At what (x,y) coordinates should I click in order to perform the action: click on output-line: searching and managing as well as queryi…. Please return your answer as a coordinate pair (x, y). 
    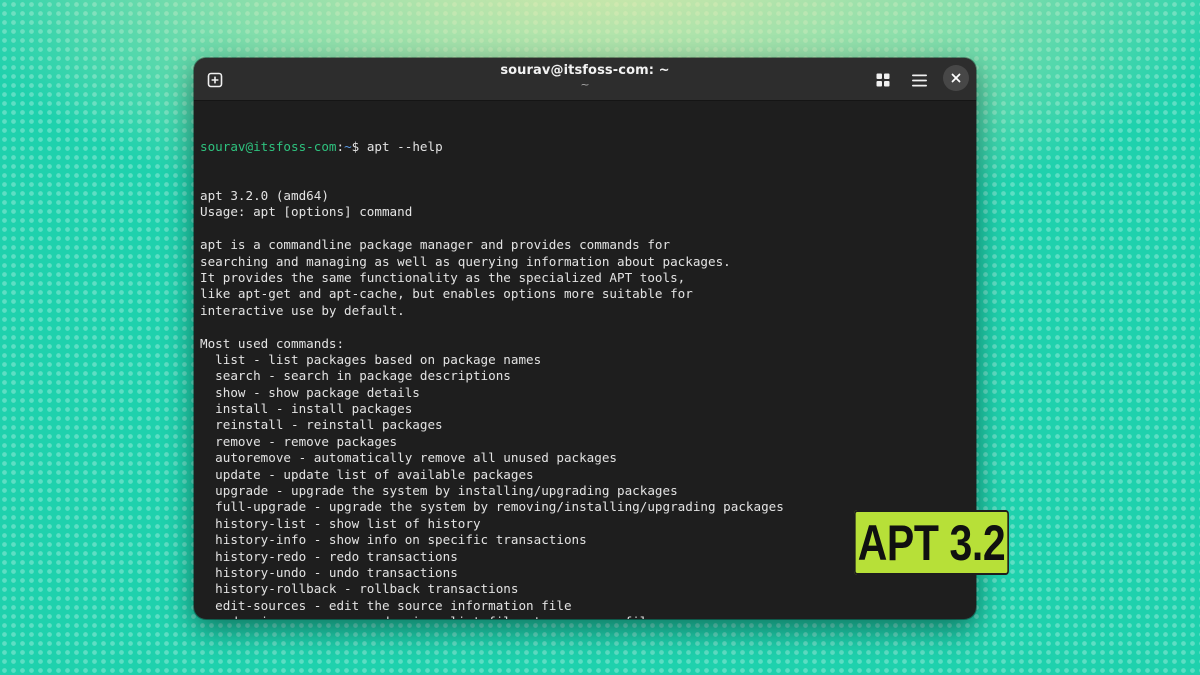
    Looking at the image, I should click on (465, 261).